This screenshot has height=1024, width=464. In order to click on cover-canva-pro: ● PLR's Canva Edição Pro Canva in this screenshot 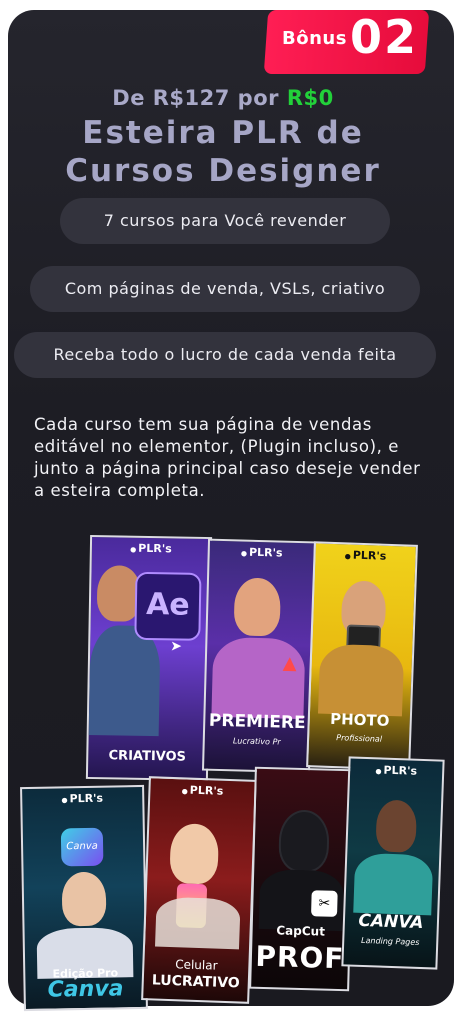, I will do `click(84, 898)`.